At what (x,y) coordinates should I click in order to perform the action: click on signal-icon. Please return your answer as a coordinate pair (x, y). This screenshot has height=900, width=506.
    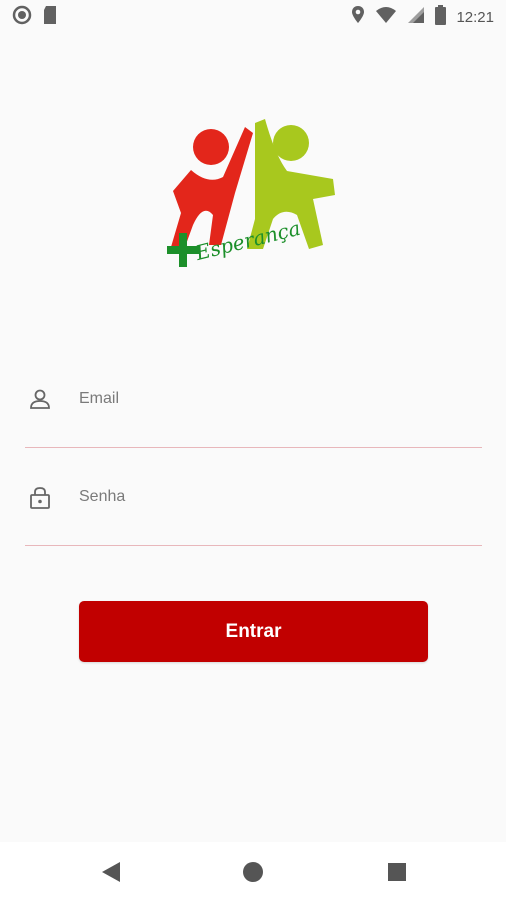
    Looking at the image, I should click on (416, 17).